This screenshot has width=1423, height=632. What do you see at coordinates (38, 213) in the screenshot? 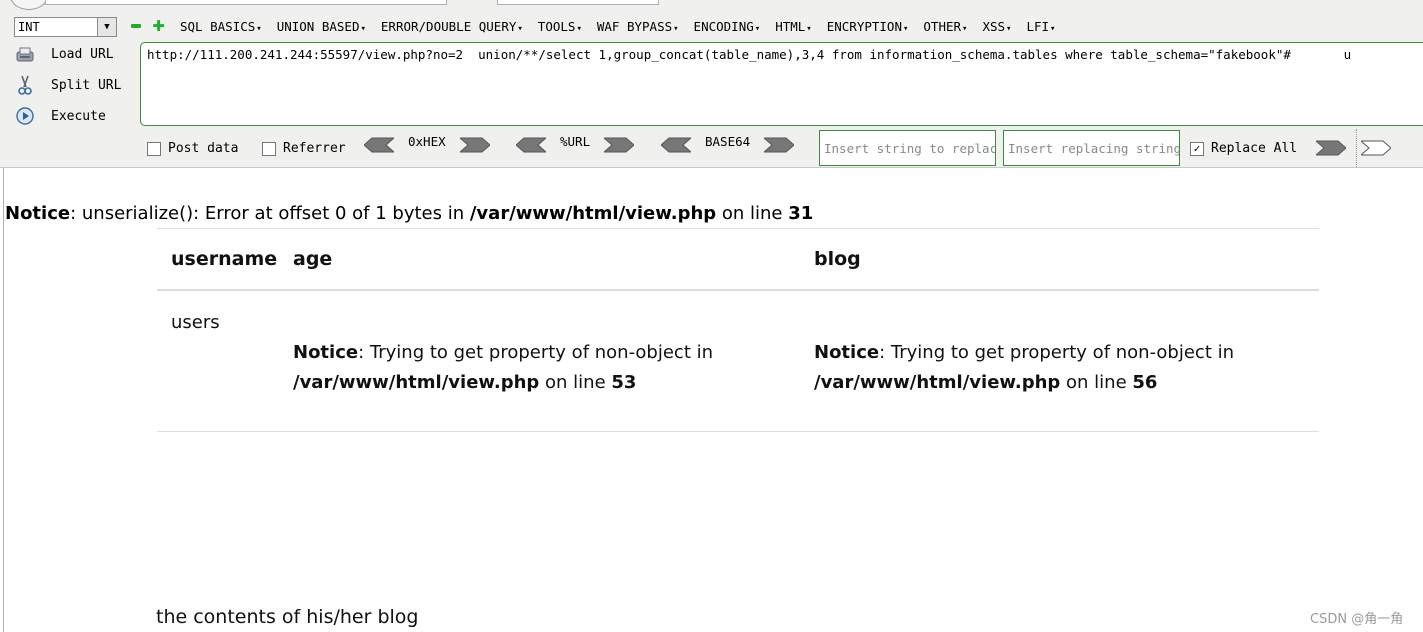
I see `notice-label: Notice` at bounding box center [38, 213].